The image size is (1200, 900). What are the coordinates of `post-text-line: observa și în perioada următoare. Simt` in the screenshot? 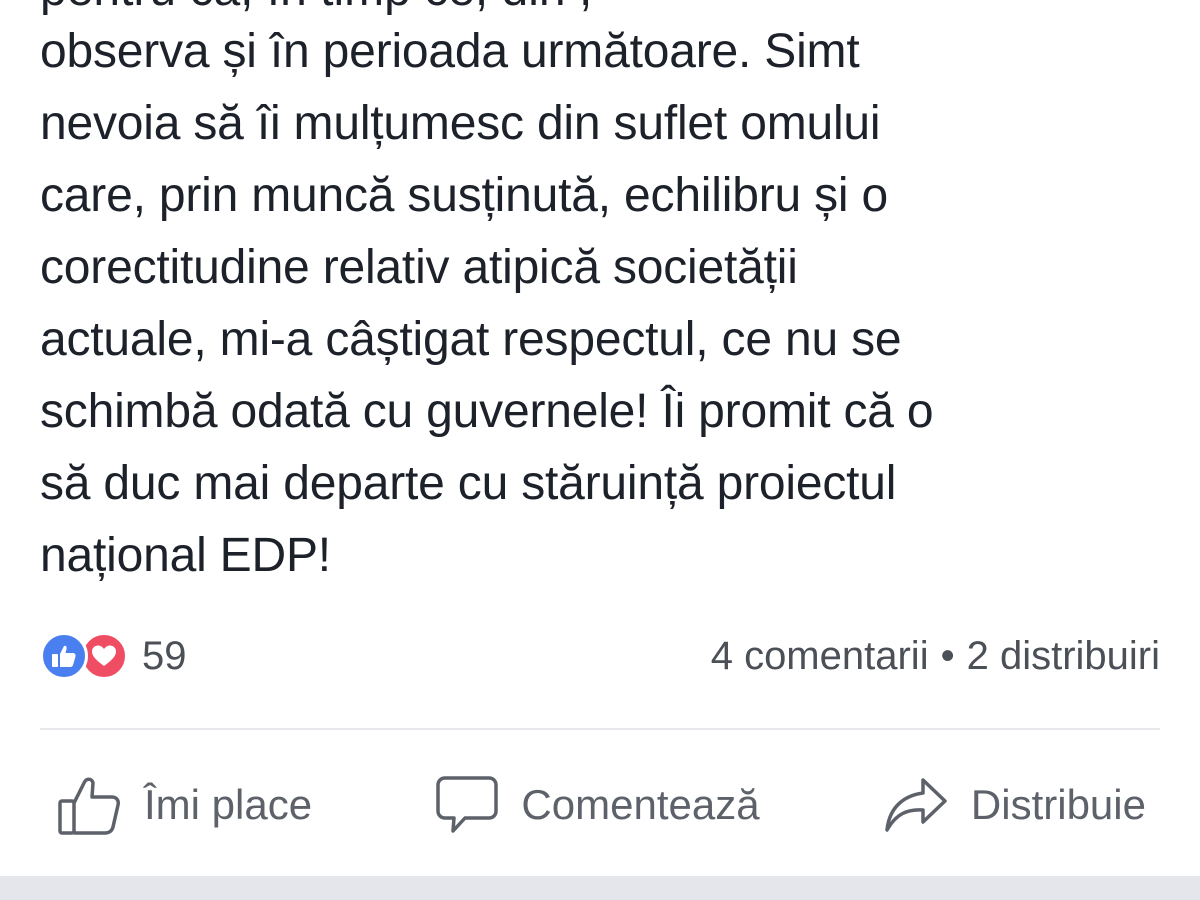 It's located at (450, 51).